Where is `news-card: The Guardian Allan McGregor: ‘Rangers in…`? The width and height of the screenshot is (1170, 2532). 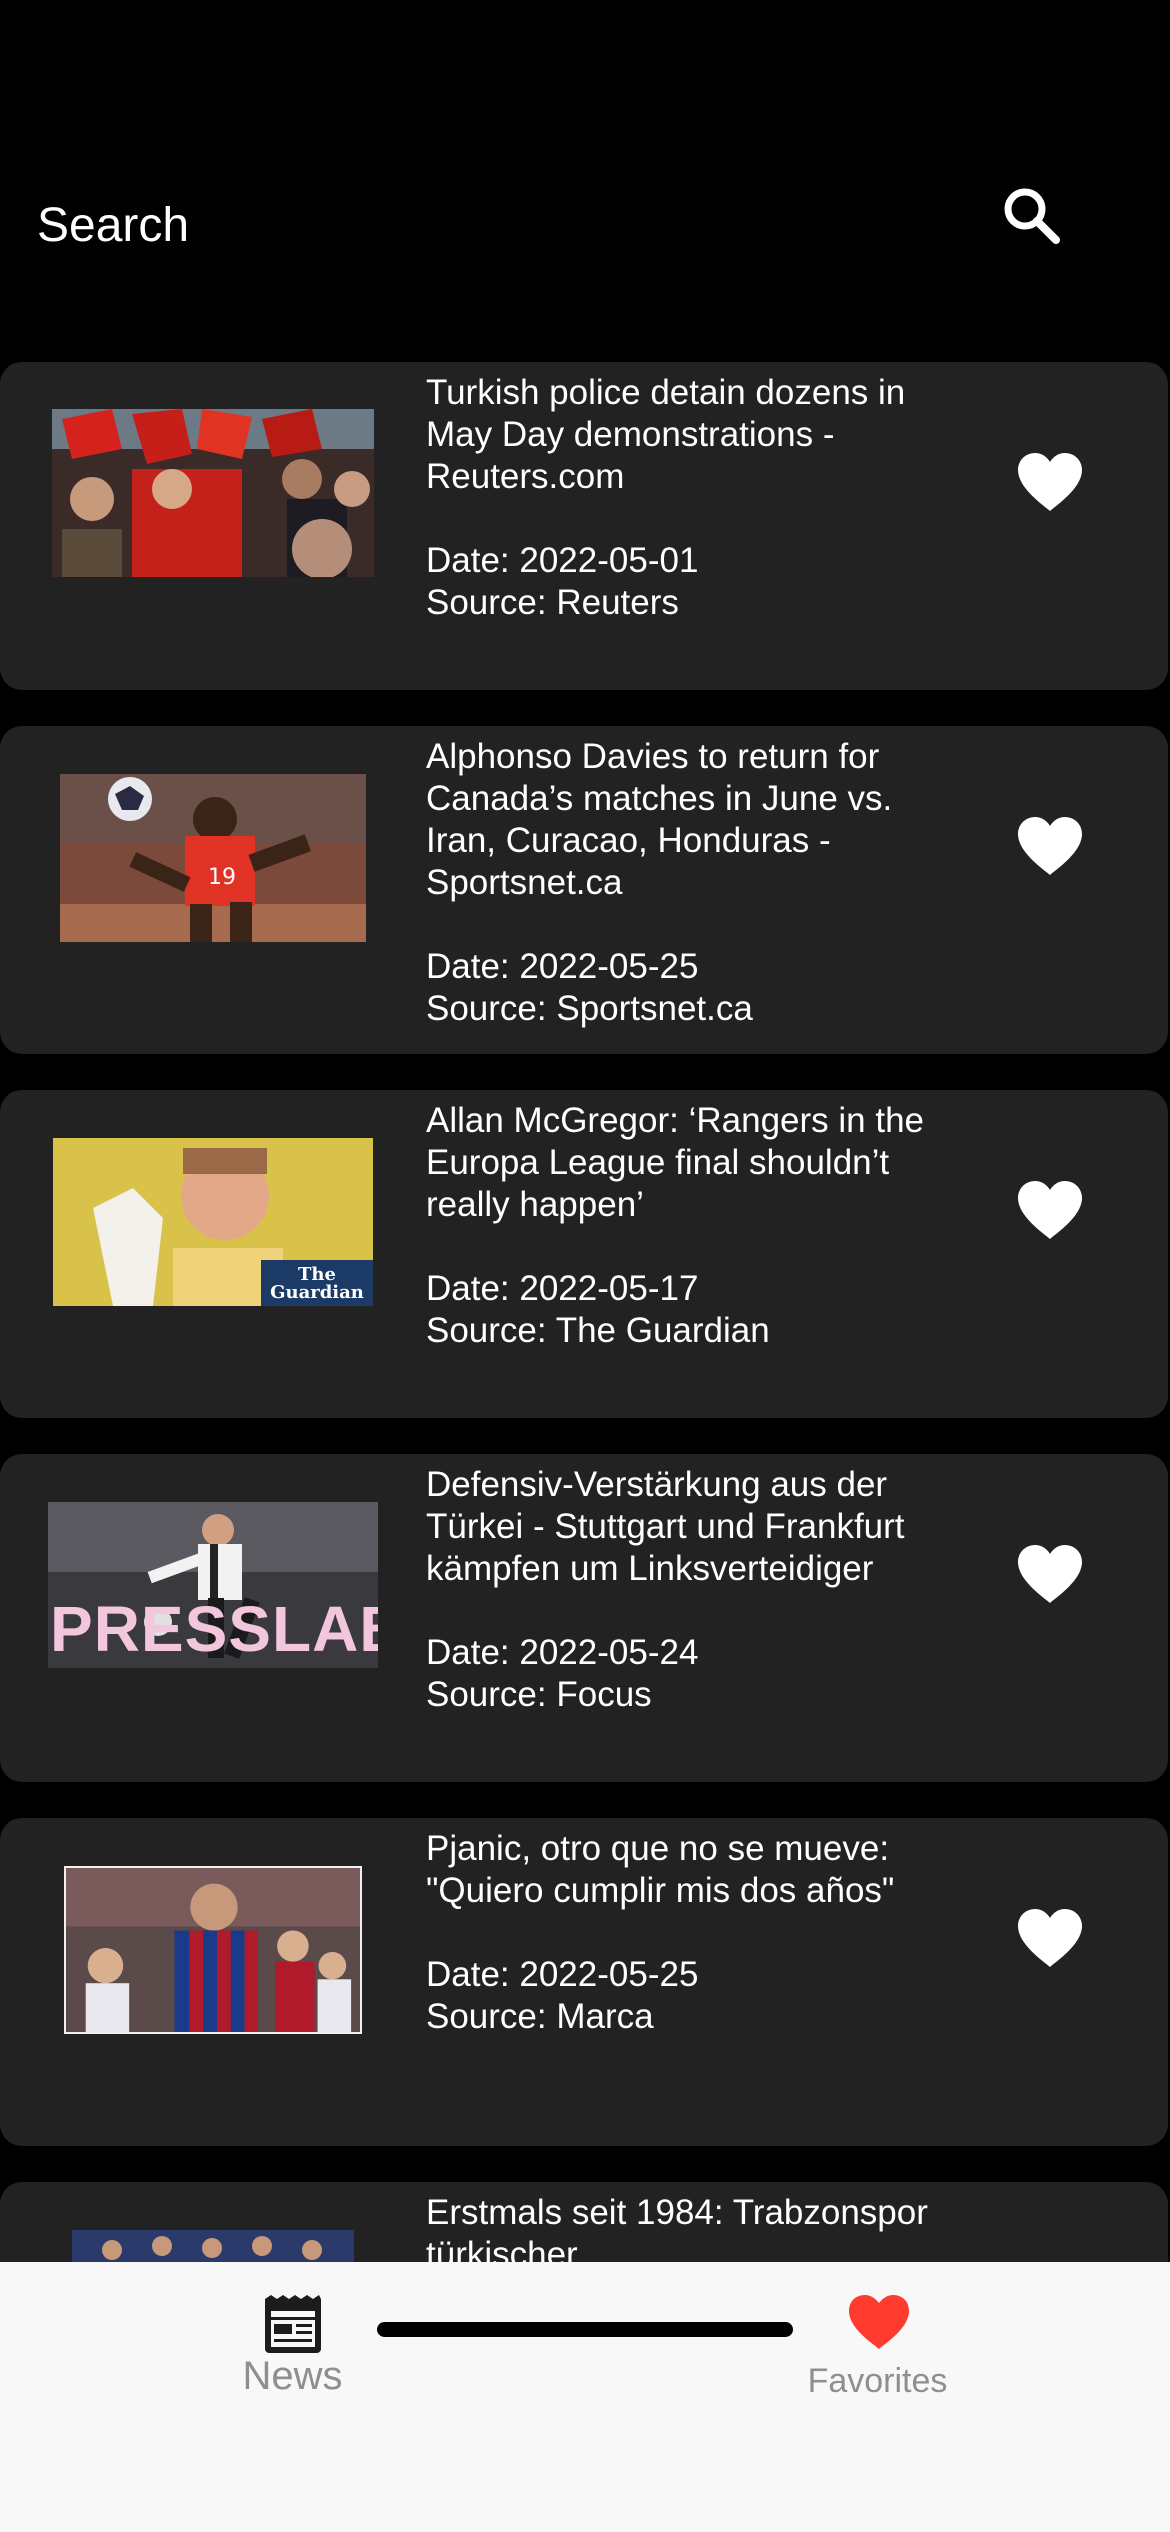 news-card: The Guardian Allan McGregor: ‘Rangers in… is located at coordinates (584, 1254).